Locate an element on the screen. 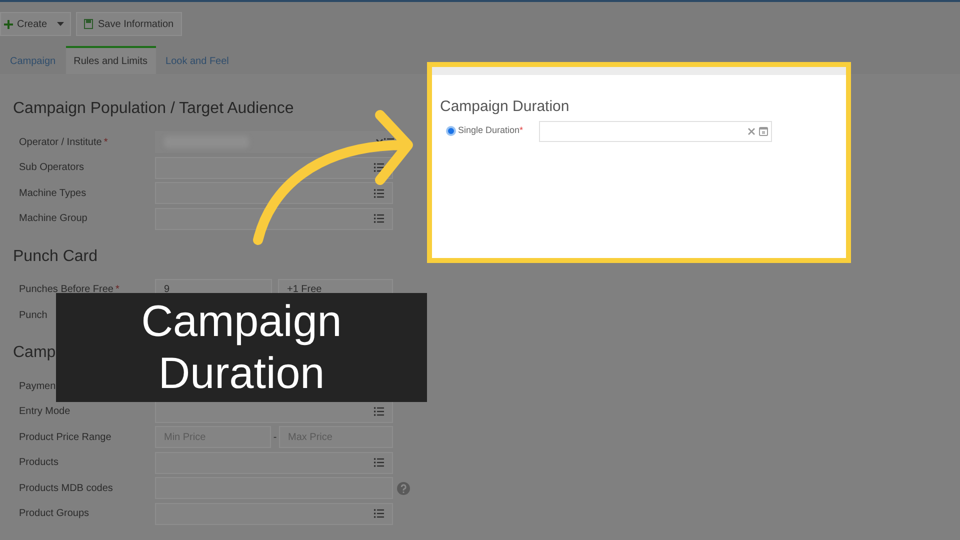 The height and width of the screenshot is (540, 960). section-title: Punch Card is located at coordinates (55, 256).